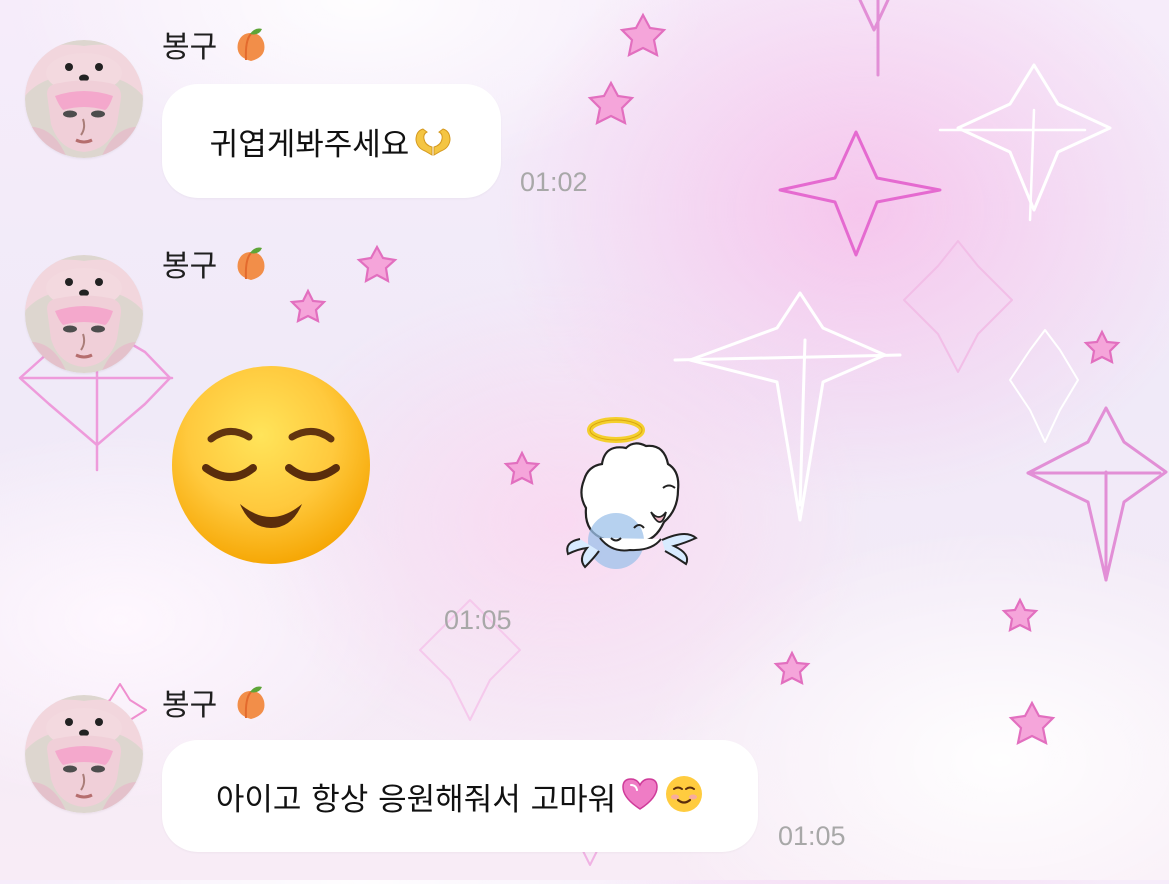 The height and width of the screenshot is (884, 1169). I want to click on message-bubble: 아이고 항상 응원해줘서 고마워, so click(460, 796).